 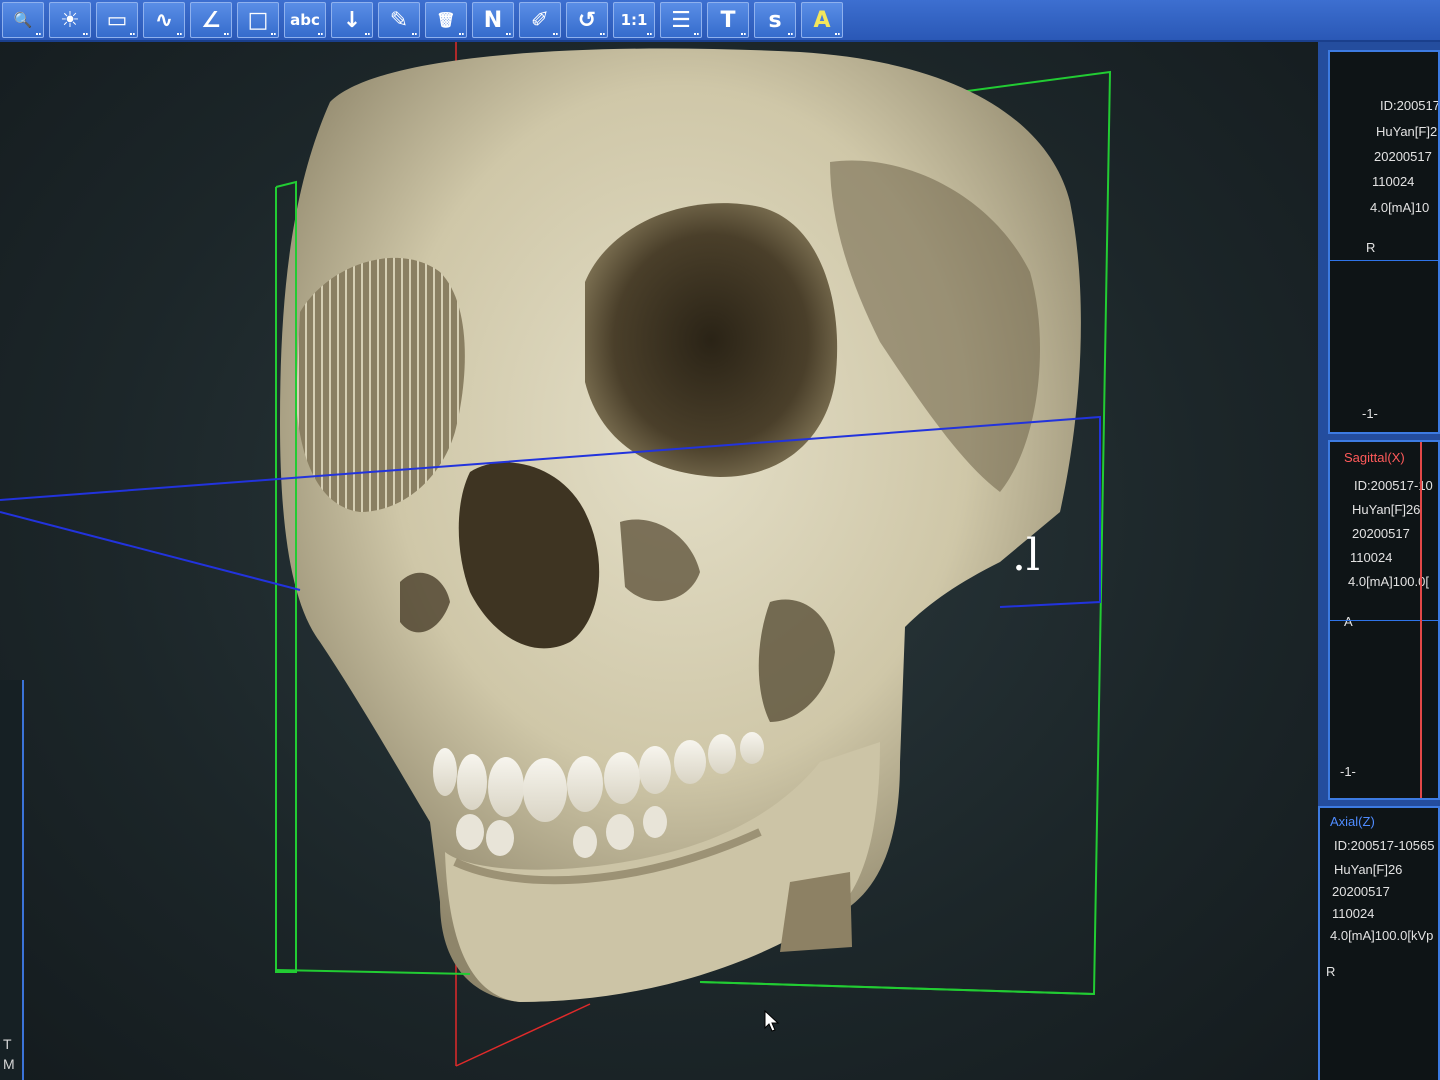 I want to click on zoom-tool-button: 🔍, so click(x=23, y=20).